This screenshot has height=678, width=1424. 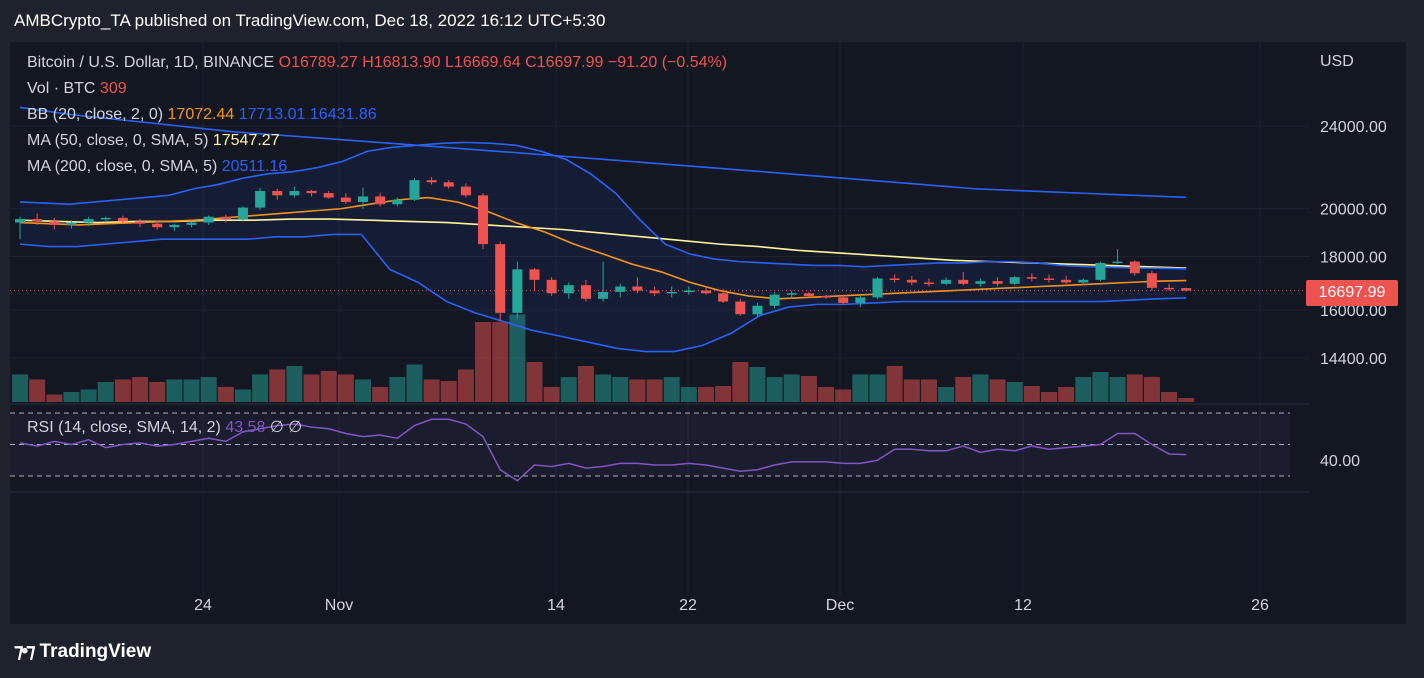 What do you see at coordinates (203, 605) in the screenshot?
I see `time-tick: 24` at bounding box center [203, 605].